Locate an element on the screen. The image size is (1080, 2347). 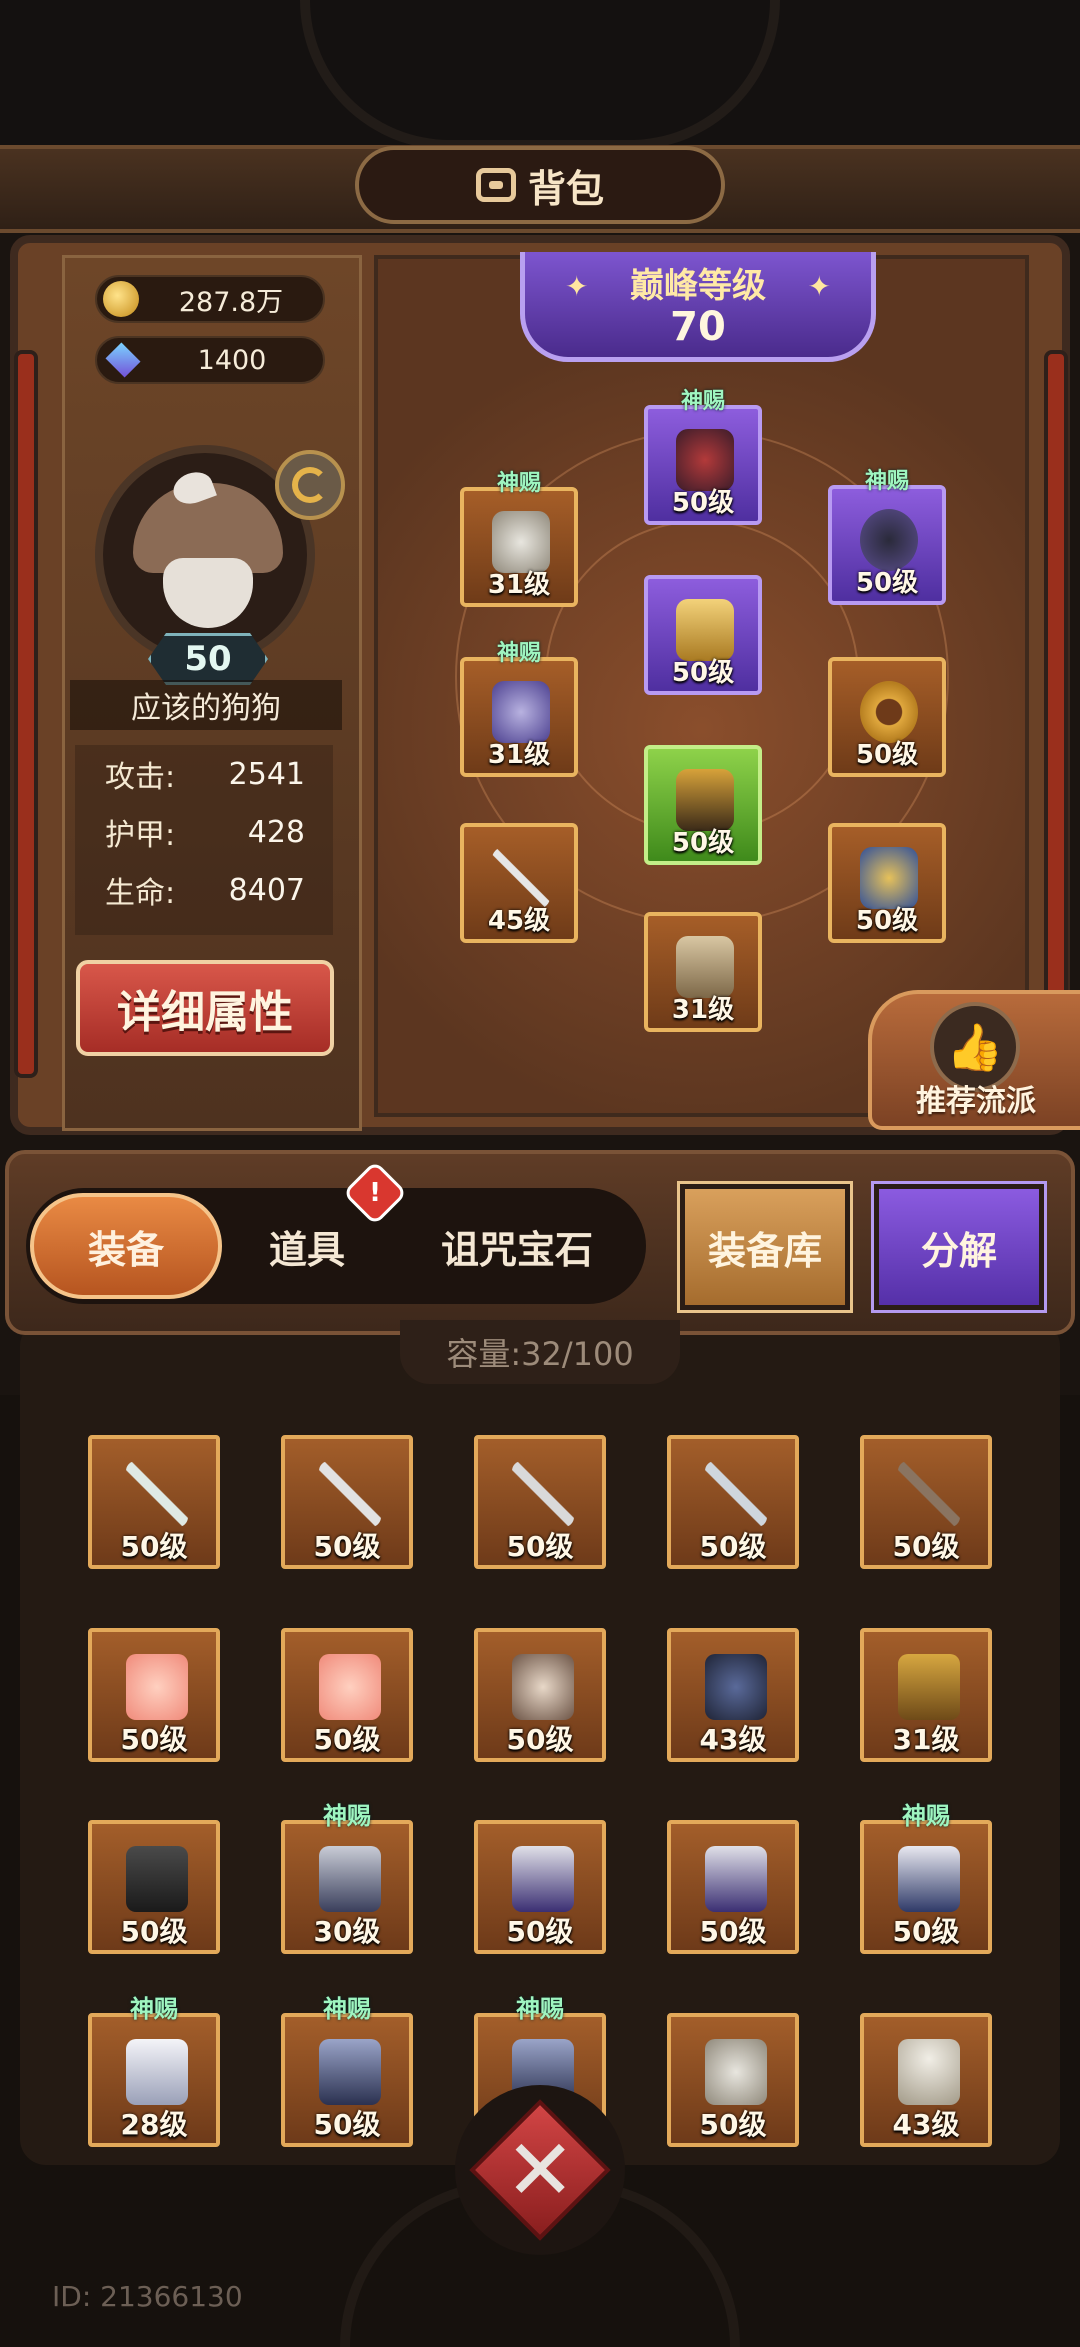
change-avatar-button is located at coordinates (310, 485).